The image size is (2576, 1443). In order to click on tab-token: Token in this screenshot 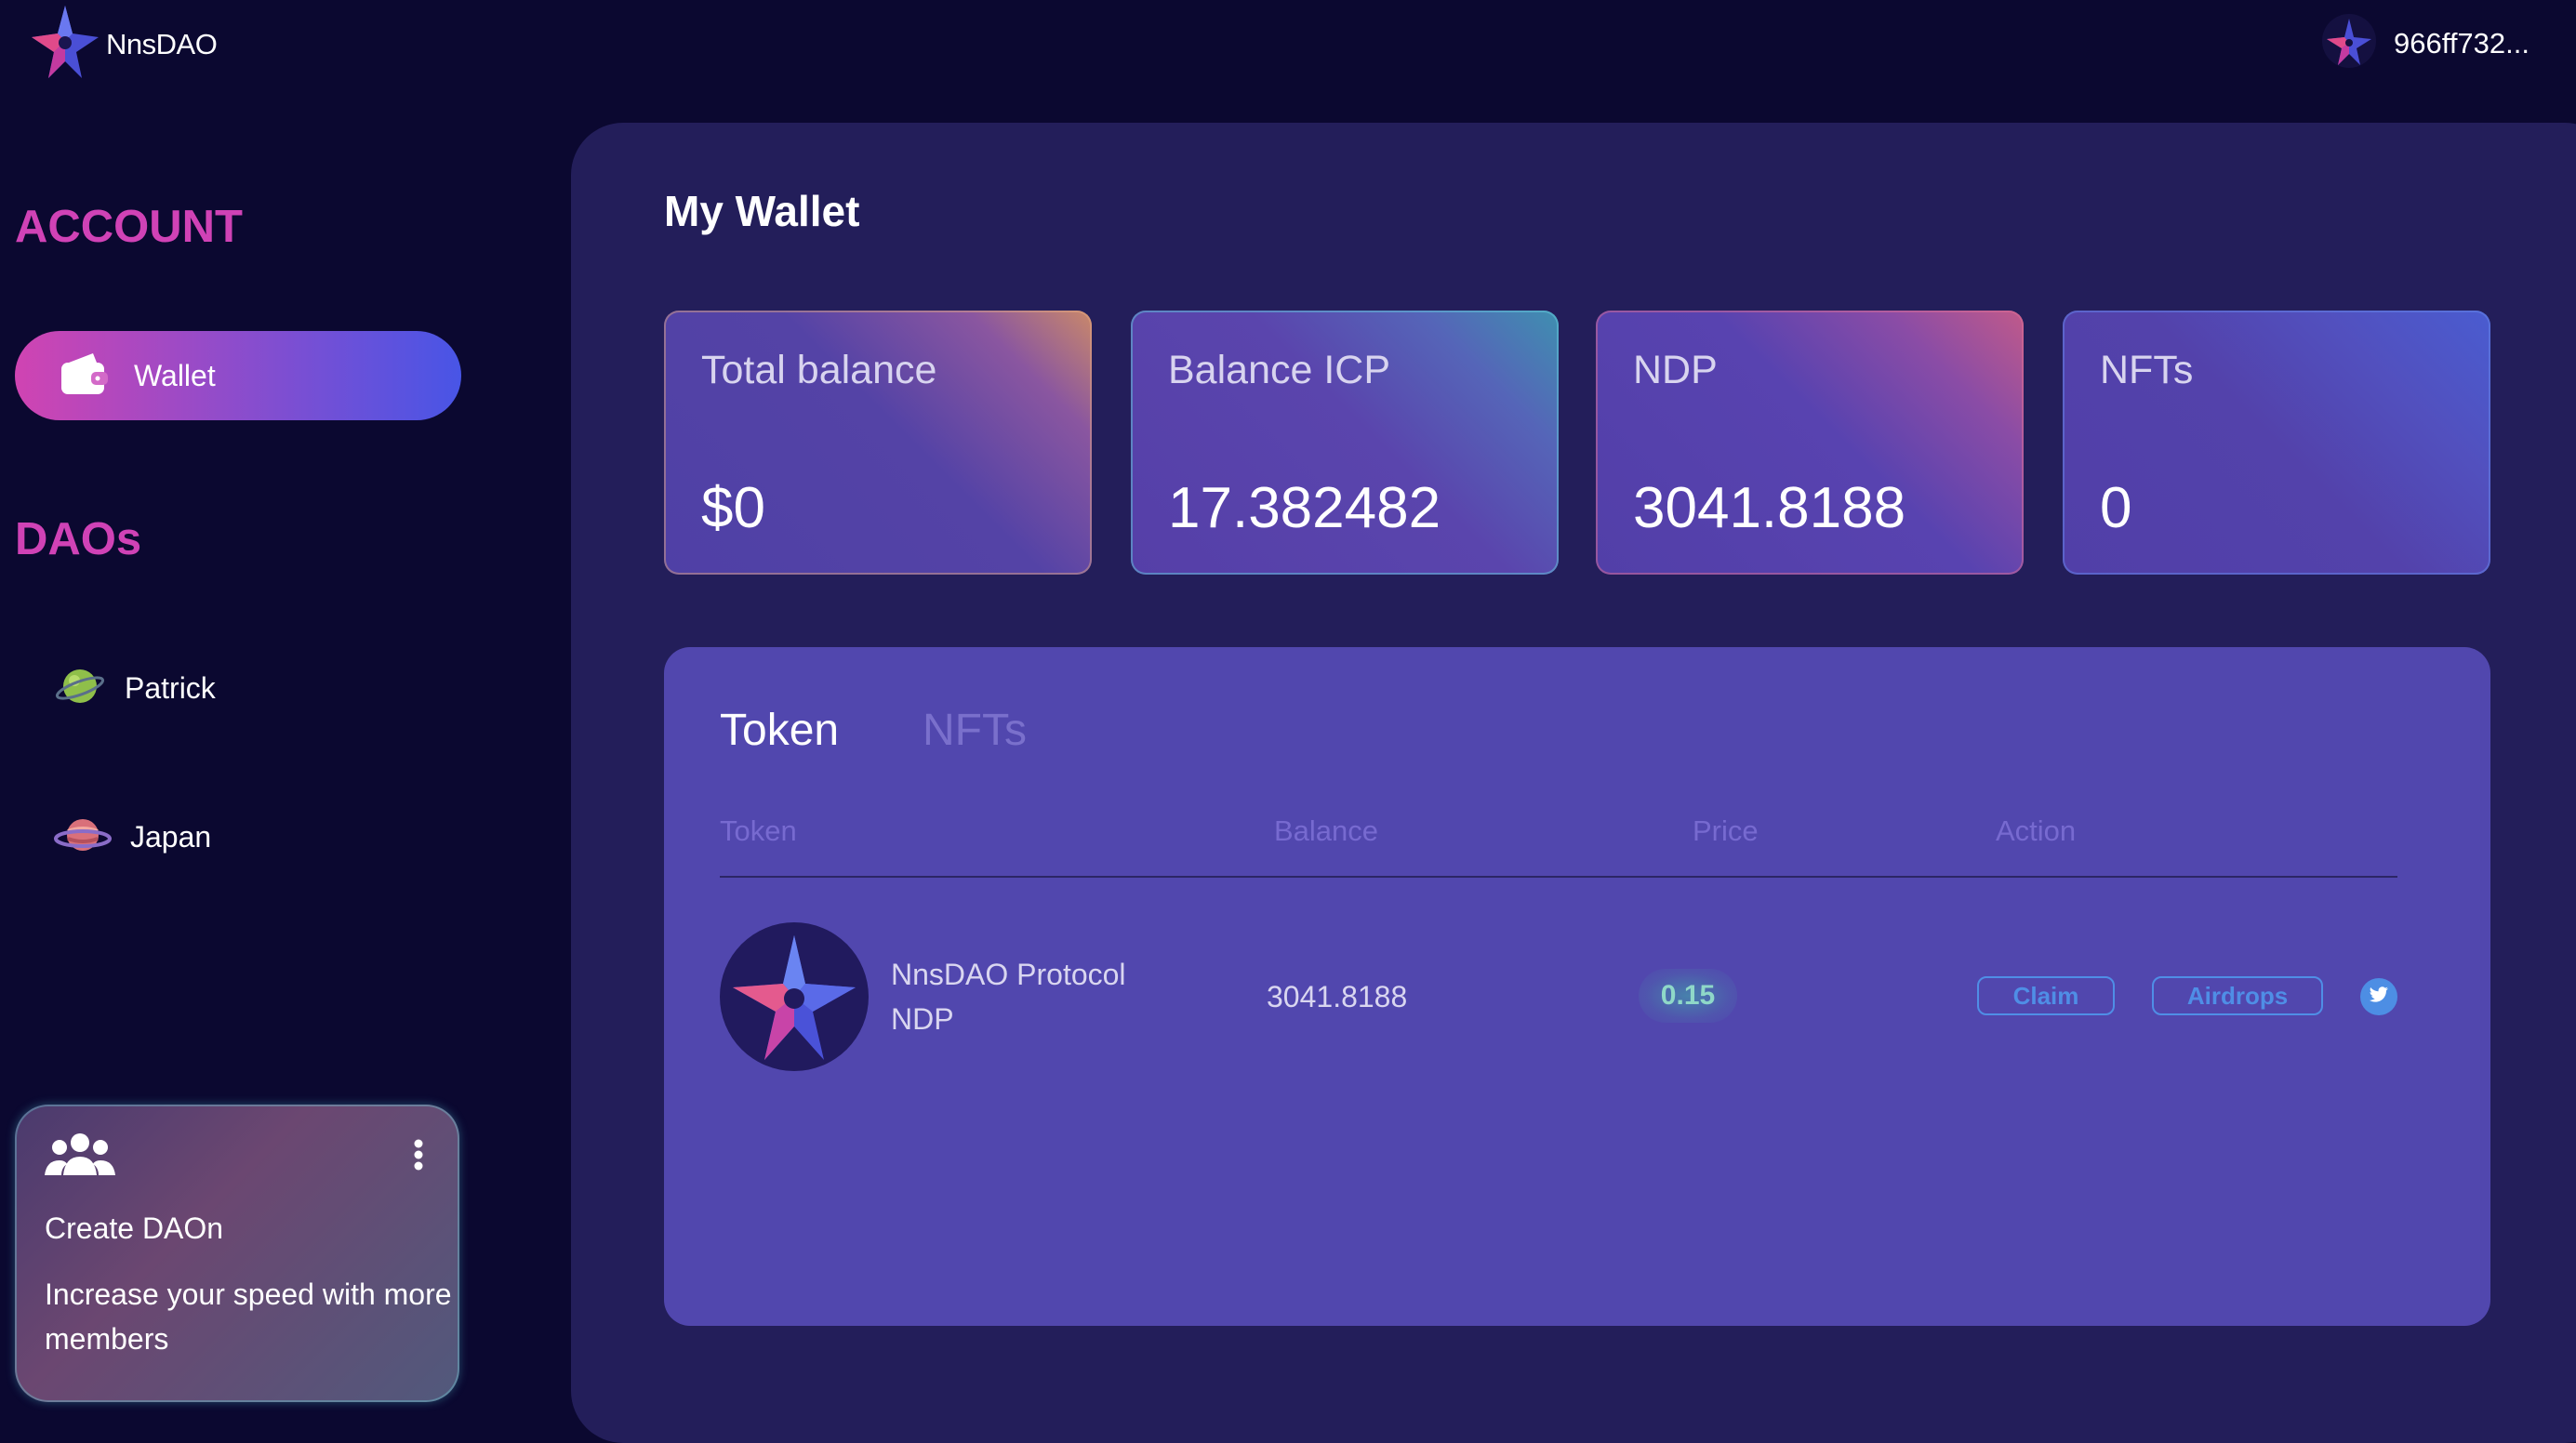, I will do `click(779, 730)`.